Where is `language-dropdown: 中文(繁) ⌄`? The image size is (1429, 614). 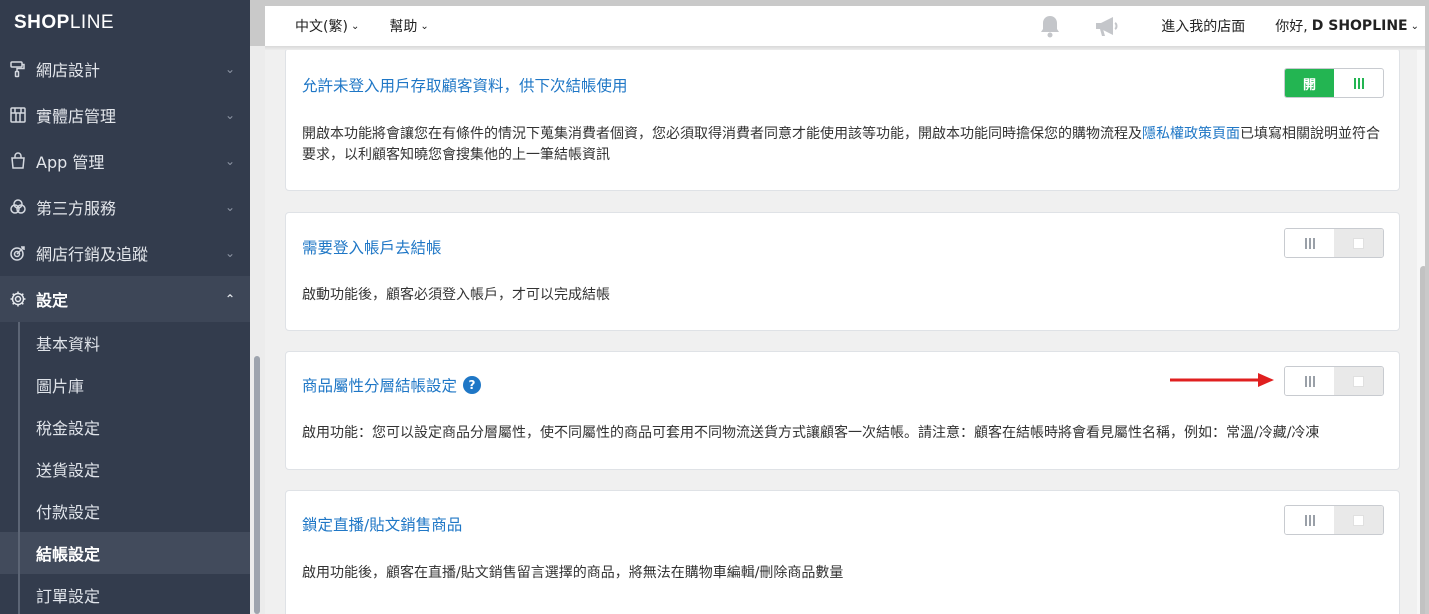
language-dropdown: 中文(繁) ⌄ is located at coordinates (327, 26).